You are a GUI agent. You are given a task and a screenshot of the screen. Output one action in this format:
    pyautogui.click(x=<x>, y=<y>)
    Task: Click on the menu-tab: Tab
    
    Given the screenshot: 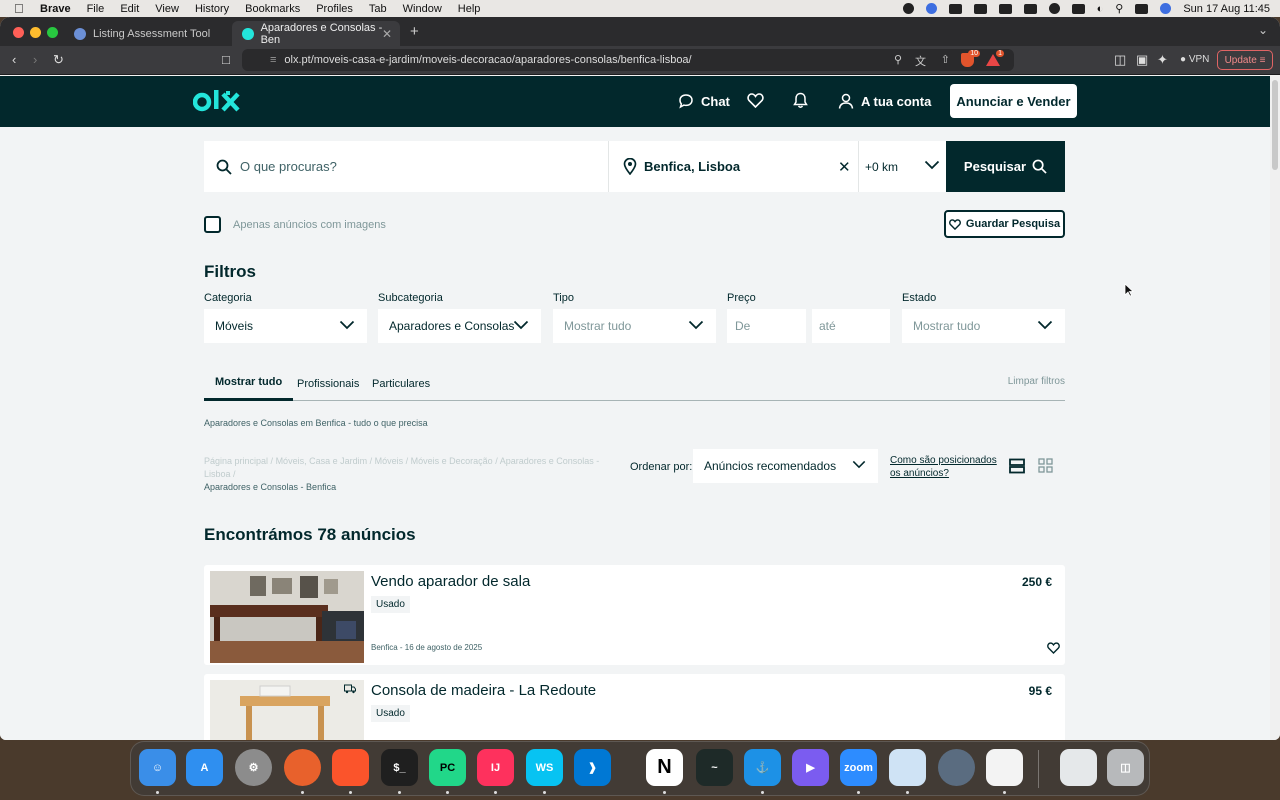 What is the action you would take?
    pyautogui.click(x=378, y=9)
    